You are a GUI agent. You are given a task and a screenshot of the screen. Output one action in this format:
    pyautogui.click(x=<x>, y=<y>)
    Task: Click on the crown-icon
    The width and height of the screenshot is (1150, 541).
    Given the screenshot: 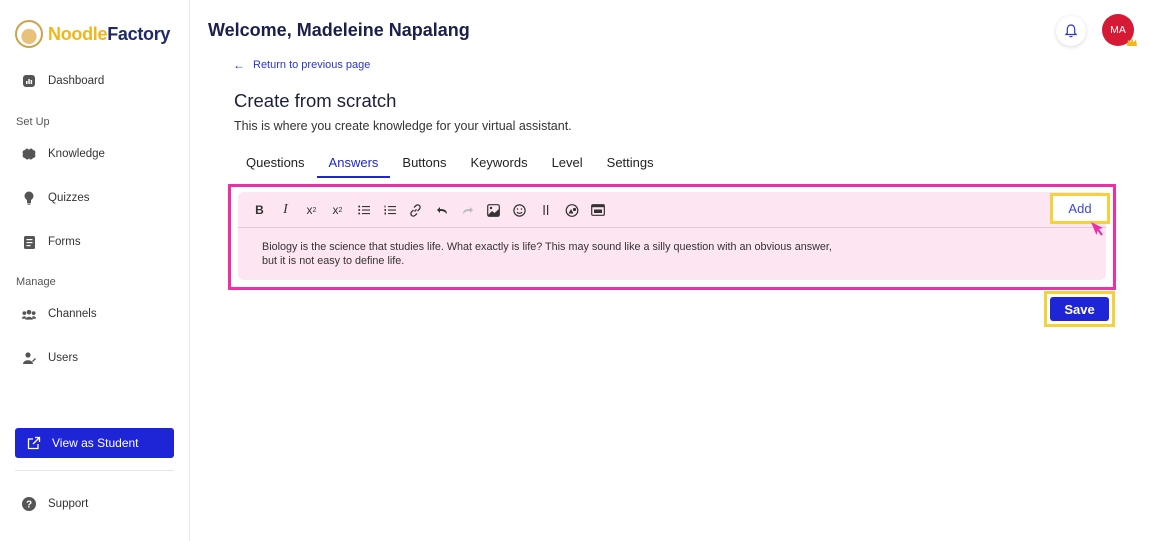 What is the action you would take?
    pyautogui.click(x=1132, y=42)
    